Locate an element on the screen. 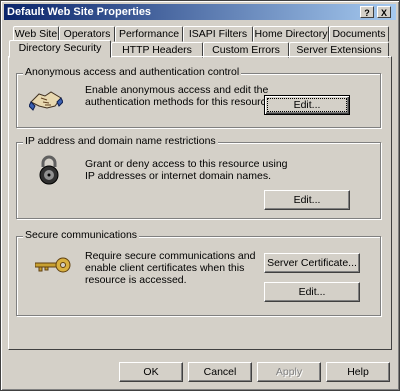 This screenshot has width=400, height=391. desc-line: IP addresses or internet domain names. is located at coordinates (178, 176).